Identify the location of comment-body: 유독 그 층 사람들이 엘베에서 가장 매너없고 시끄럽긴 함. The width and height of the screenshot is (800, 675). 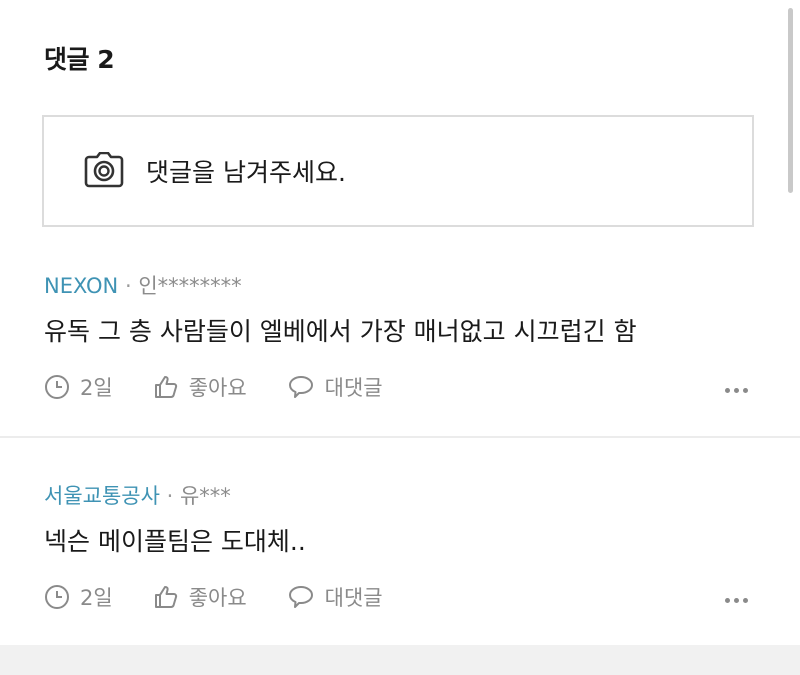
(340, 331).